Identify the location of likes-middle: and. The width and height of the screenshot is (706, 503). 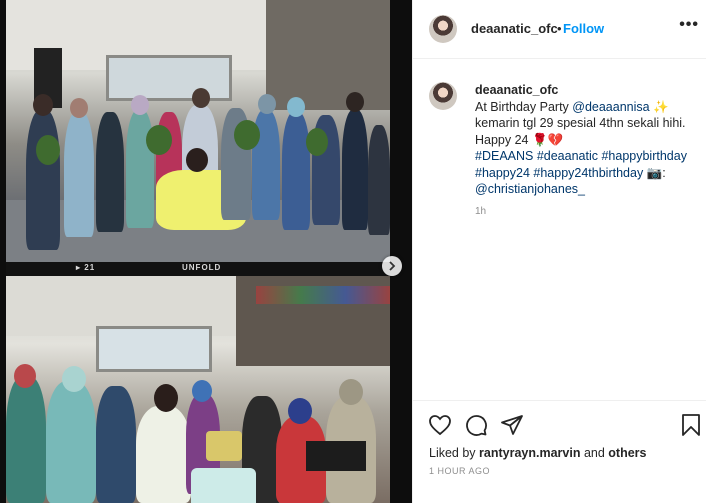
(594, 453).